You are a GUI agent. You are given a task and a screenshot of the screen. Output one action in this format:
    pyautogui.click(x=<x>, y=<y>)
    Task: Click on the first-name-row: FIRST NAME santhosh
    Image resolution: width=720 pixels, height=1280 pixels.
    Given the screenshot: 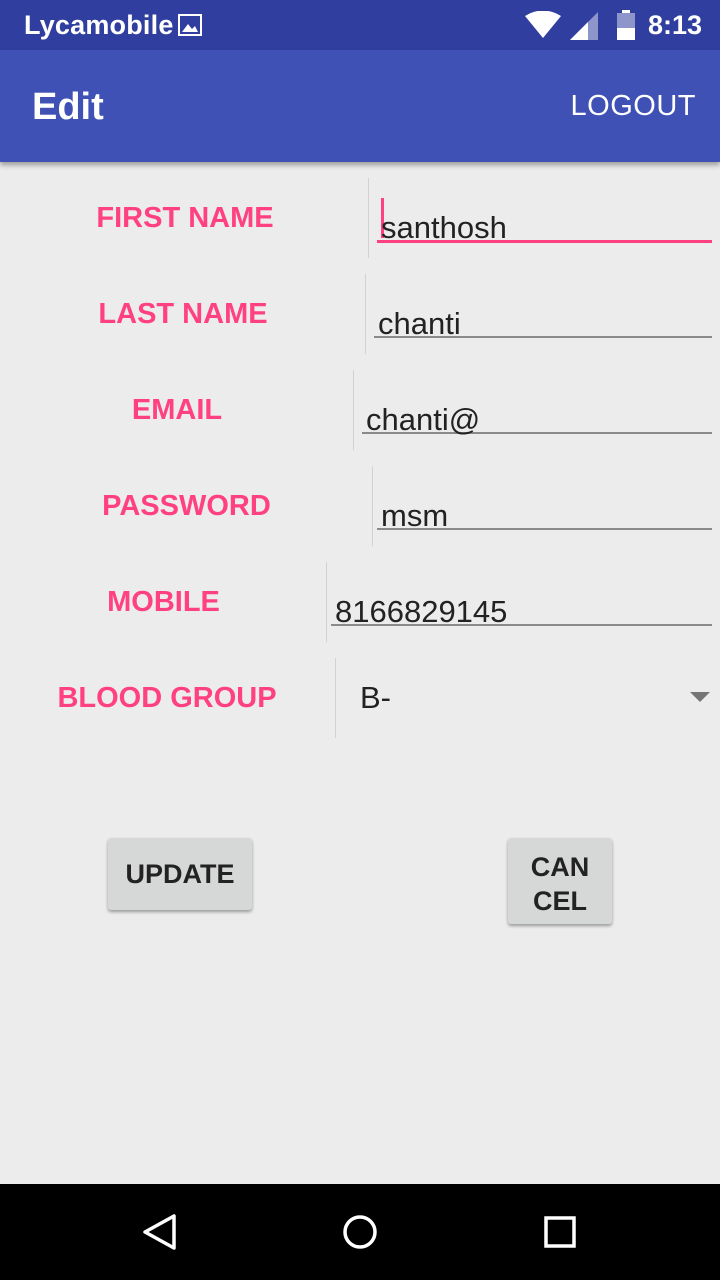 What is the action you would take?
    pyautogui.click(x=360, y=218)
    